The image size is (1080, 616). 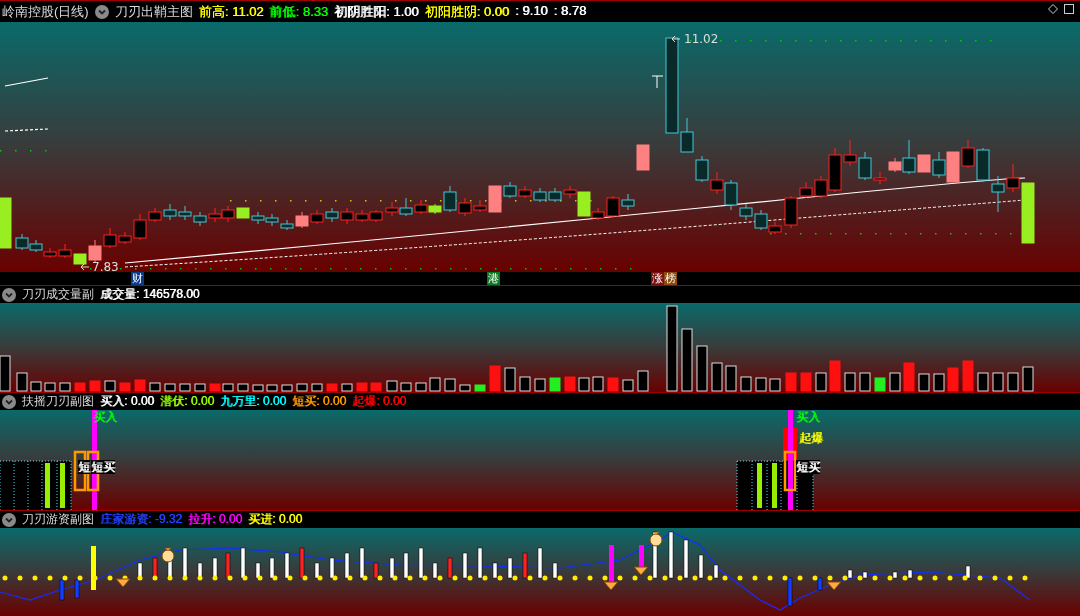 What do you see at coordinates (215, 519) in the screenshot?
I see `indicator-value: 拉升: 0.00` at bounding box center [215, 519].